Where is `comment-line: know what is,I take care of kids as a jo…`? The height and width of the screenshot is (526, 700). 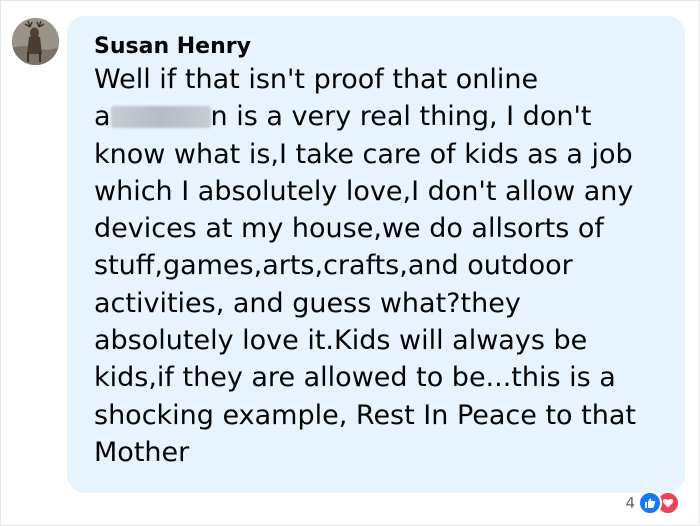 comment-line: know what is,I take care of kids as a jo… is located at coordinates (363, 154).